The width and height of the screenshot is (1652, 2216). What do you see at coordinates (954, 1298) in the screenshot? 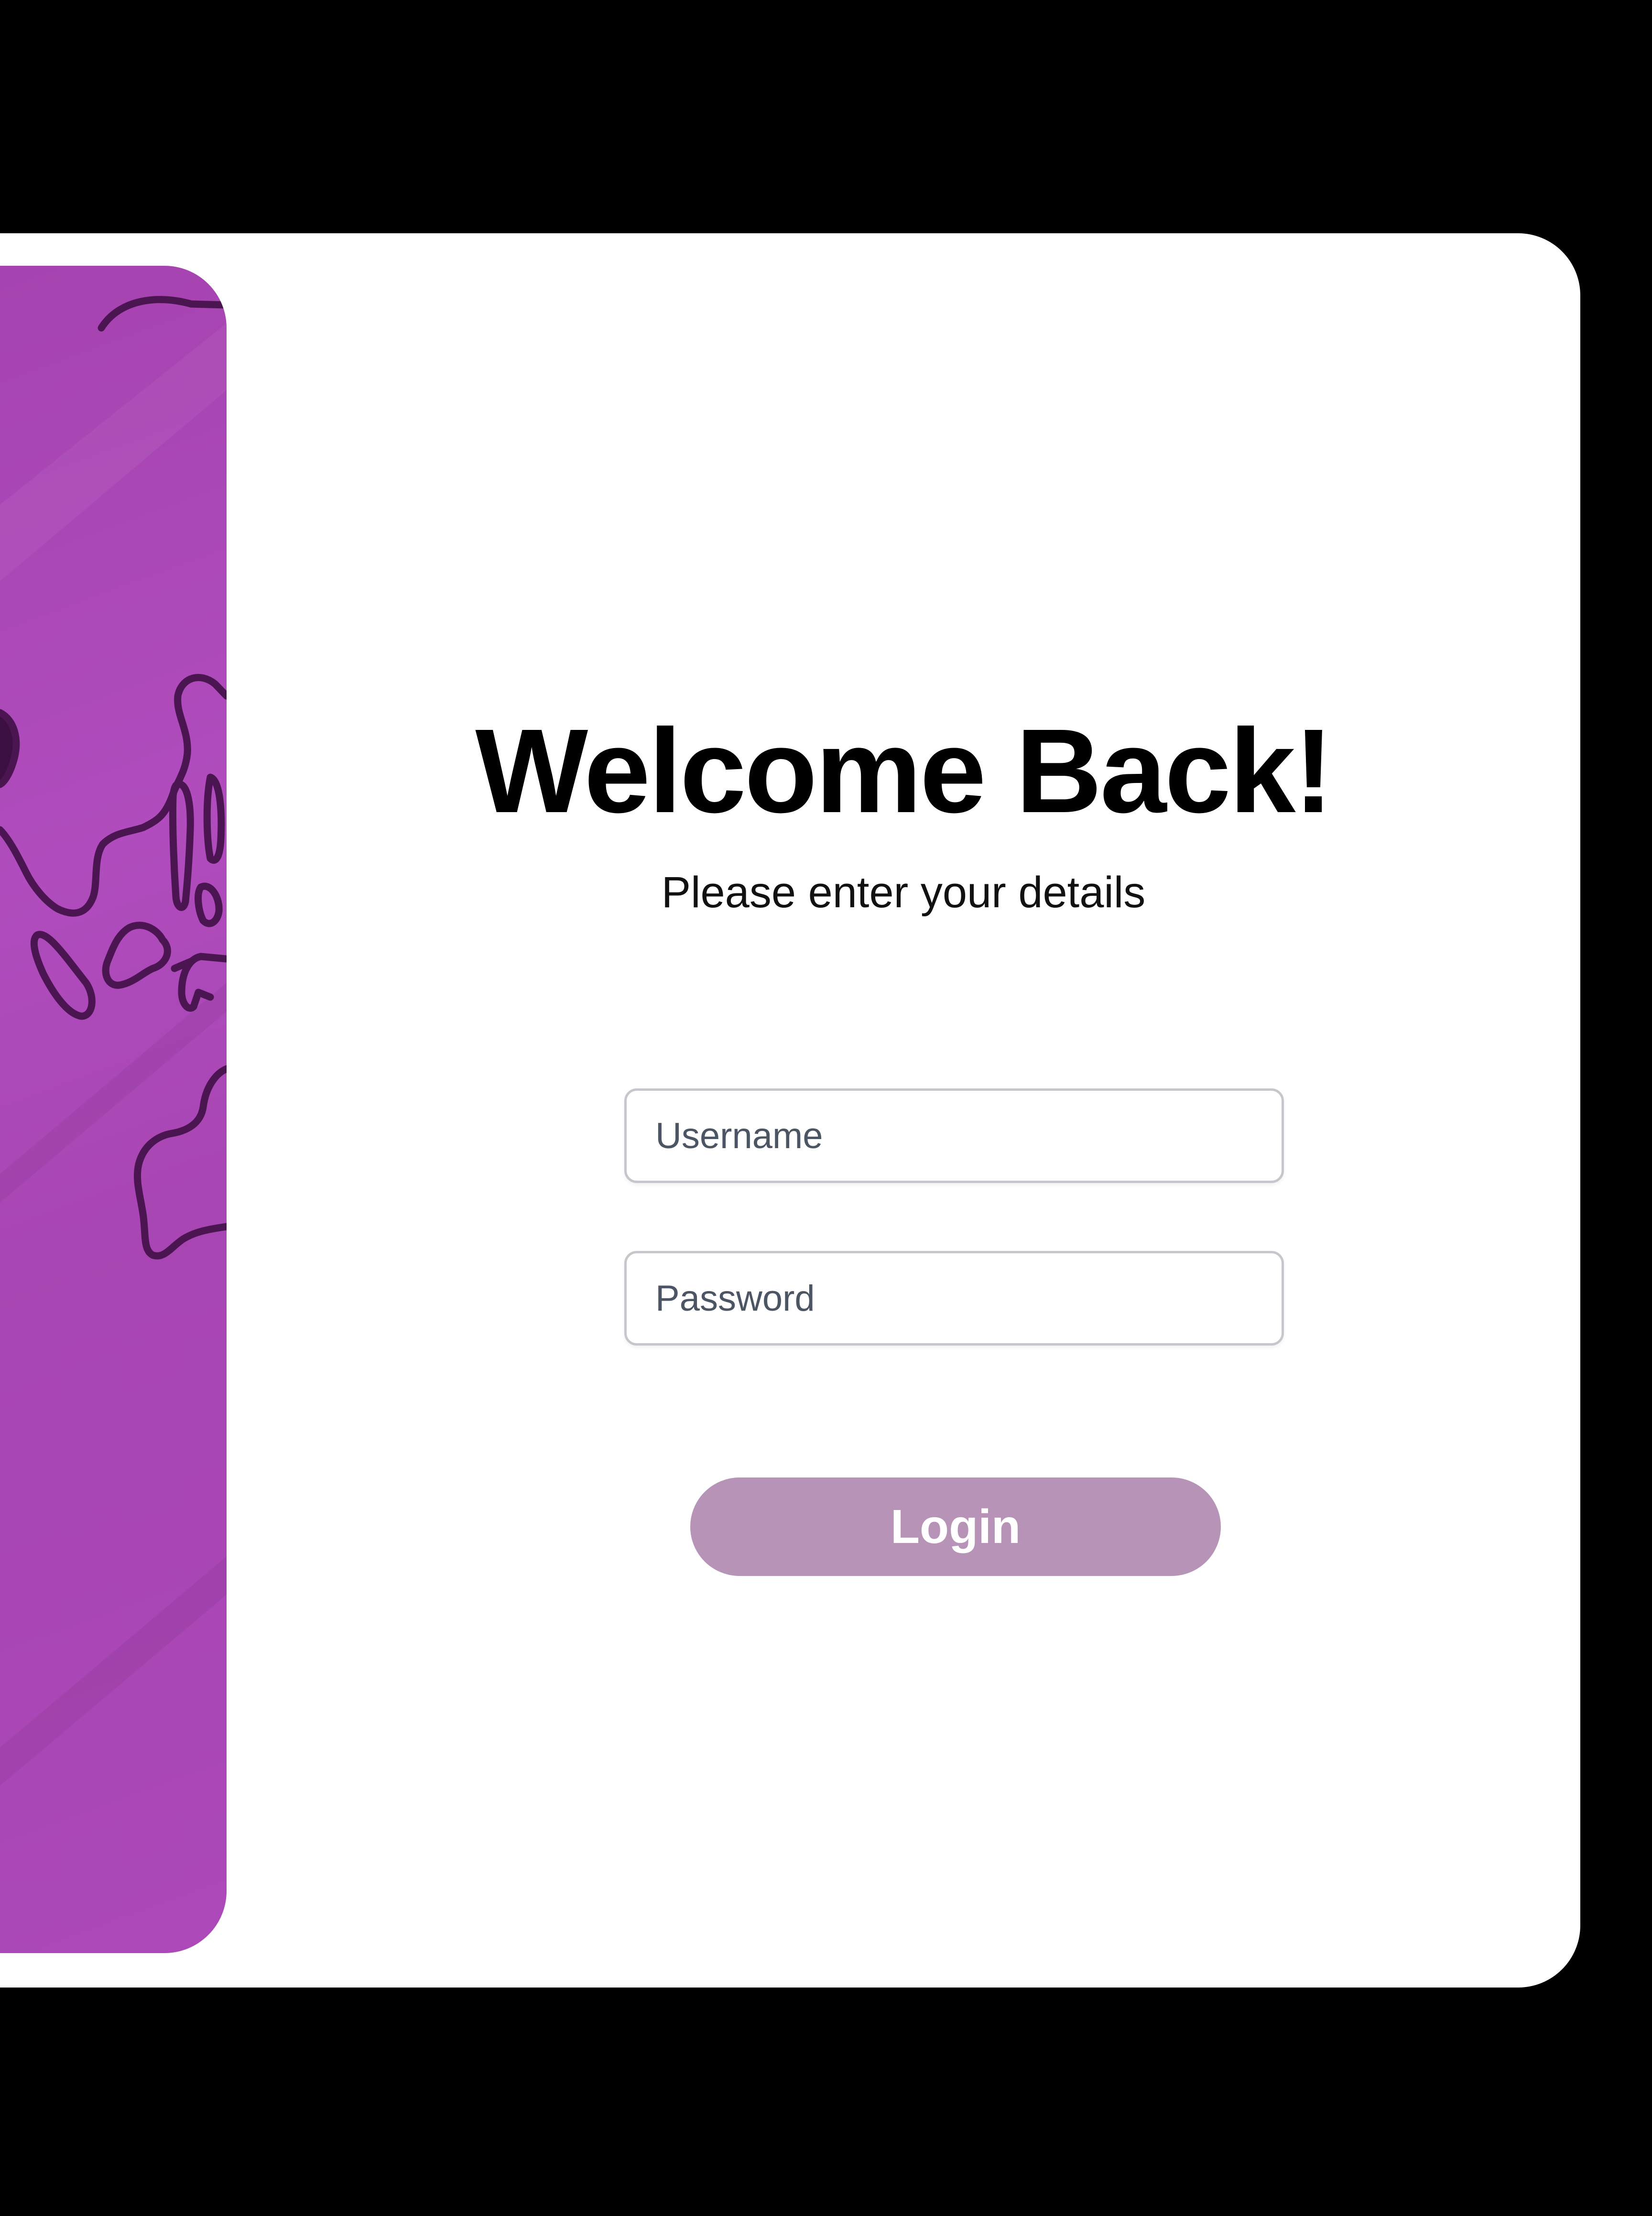
I see `password-input` at bounding box center [954, 1298].